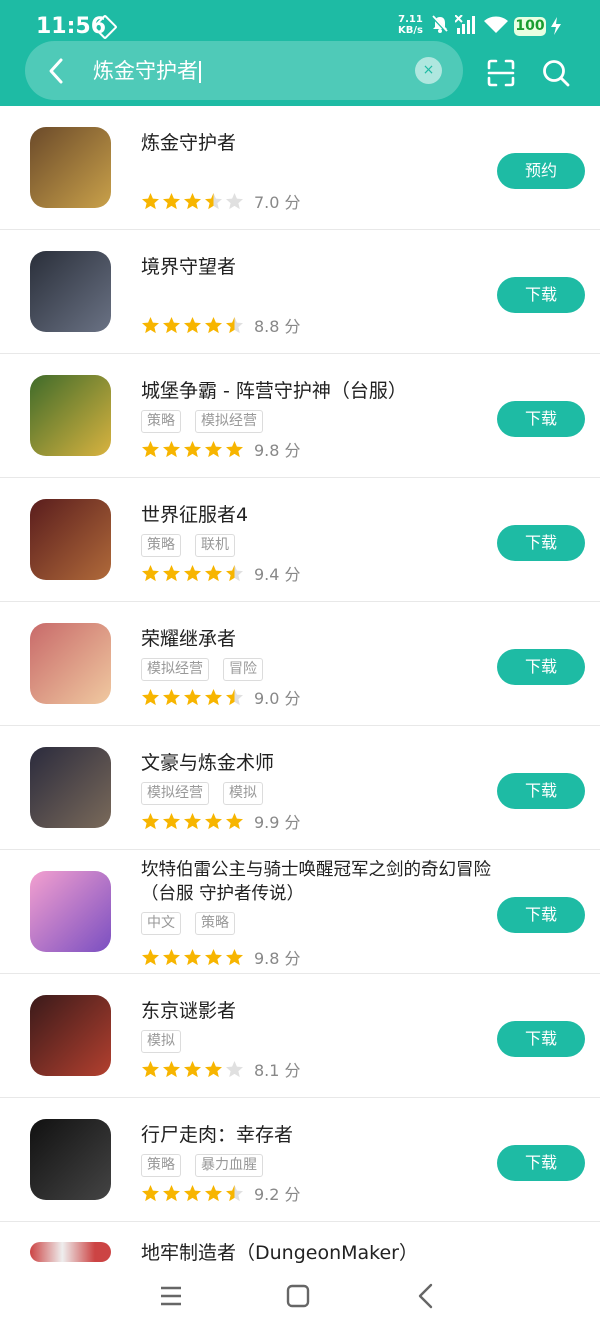  Describe the element at coordinates (300, 1036) in the screenshot. I see `app-list-item: 东京谜影者 模拟 8.1 分 下载` at that location.